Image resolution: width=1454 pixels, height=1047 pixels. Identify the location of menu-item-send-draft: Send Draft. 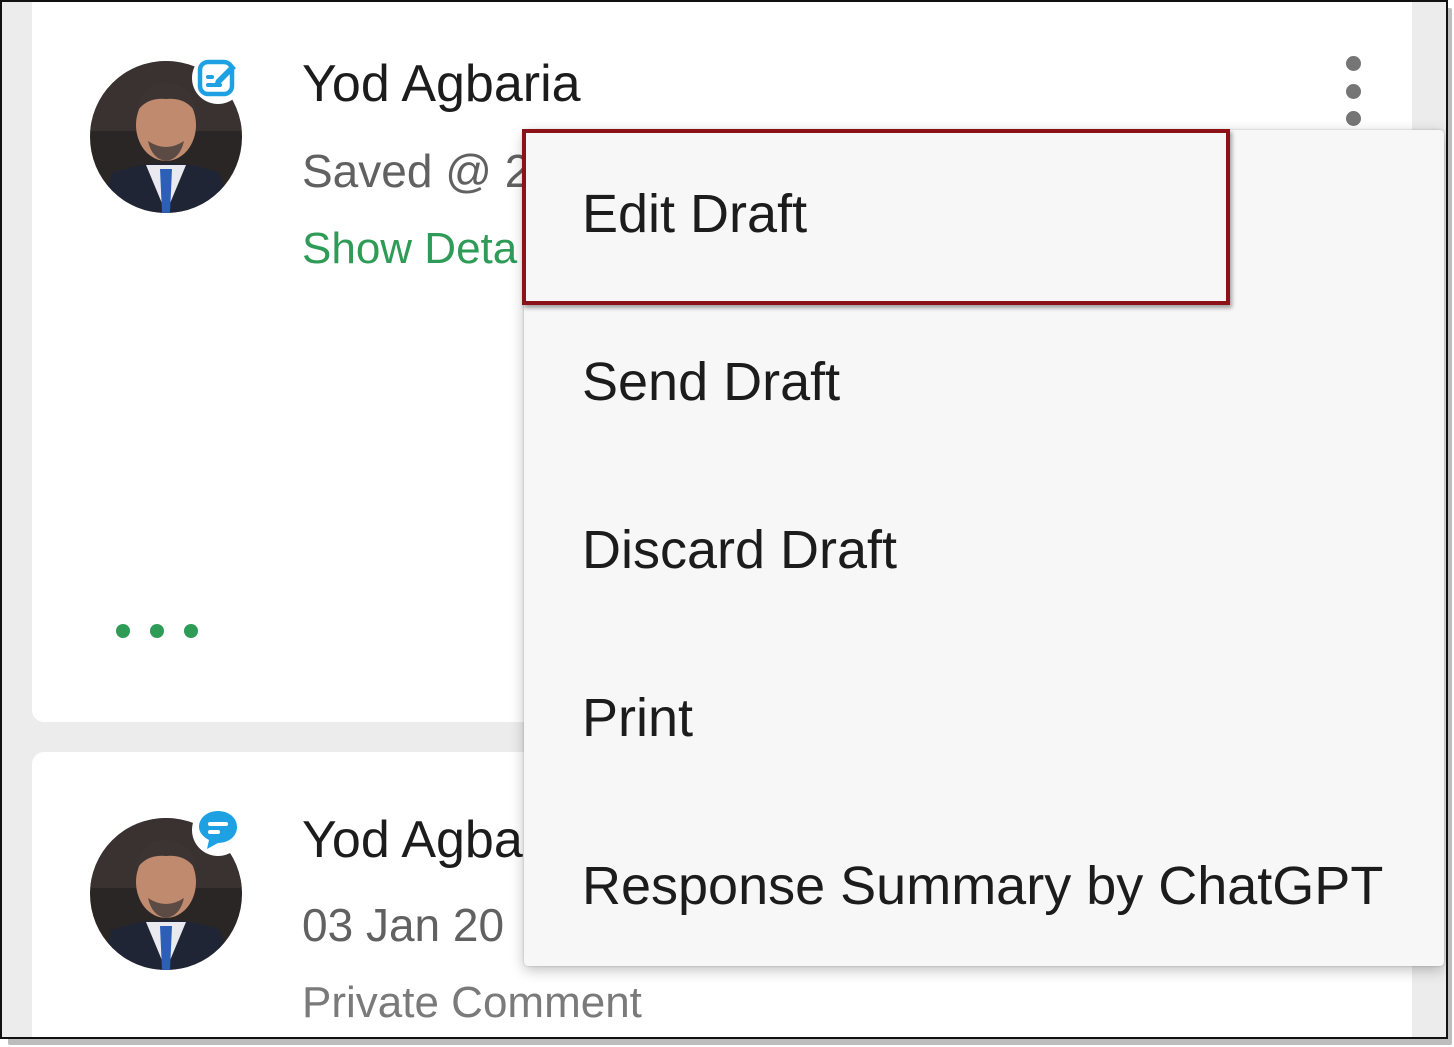
(984, 382).